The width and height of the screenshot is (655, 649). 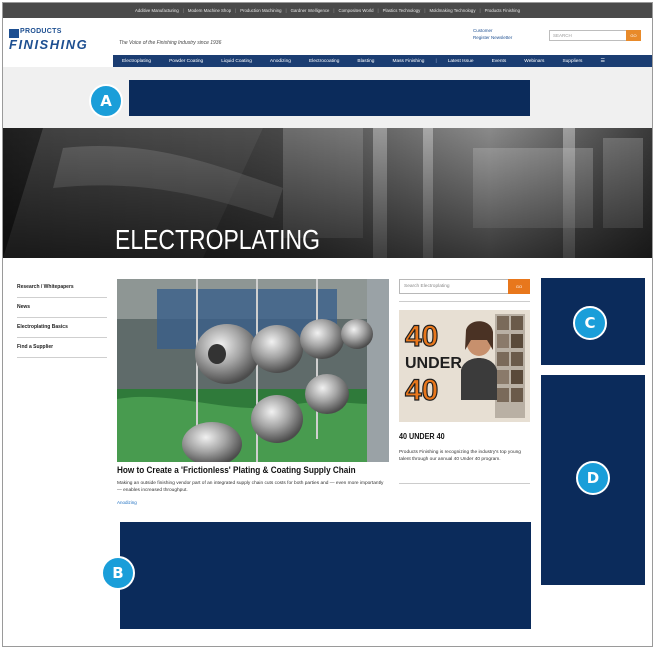 I want to click on ad-slot-b, so click(x=325, y=575).